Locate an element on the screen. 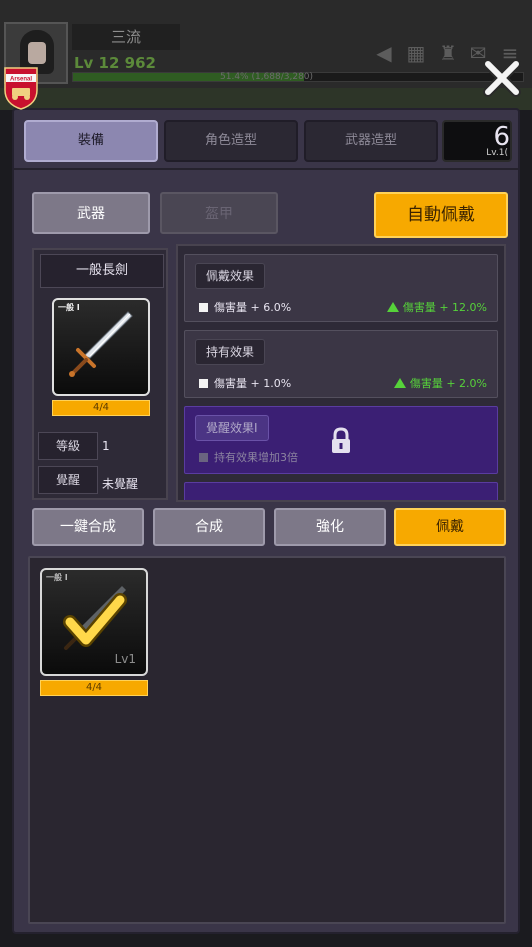 The image size is (532, 947). tab-extra-level: Lv.1( is located at coordinates (497, 153).